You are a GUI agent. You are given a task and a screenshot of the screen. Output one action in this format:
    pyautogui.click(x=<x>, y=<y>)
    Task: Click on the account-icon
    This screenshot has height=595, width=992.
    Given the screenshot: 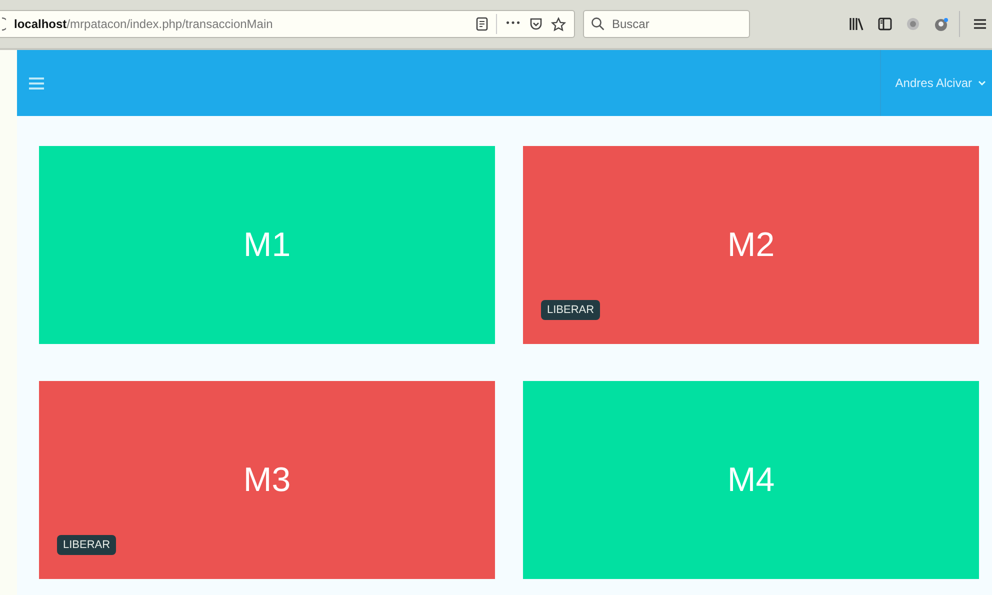 What is the action you would take?
    pyautogui.click(x=941, y=24)
    